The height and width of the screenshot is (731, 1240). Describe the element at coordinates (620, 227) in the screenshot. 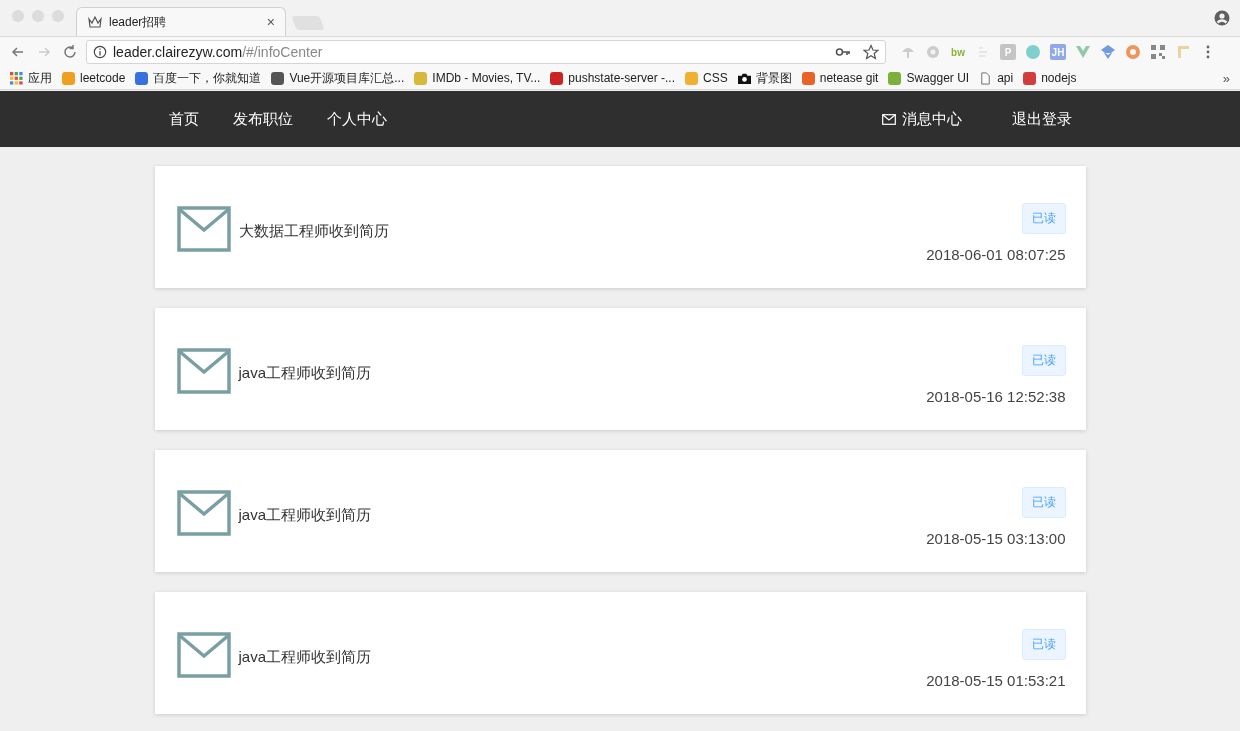

I see `message-card: 大数据工程师收到简历 已读 2018-06-01 08:07:25` at that location.